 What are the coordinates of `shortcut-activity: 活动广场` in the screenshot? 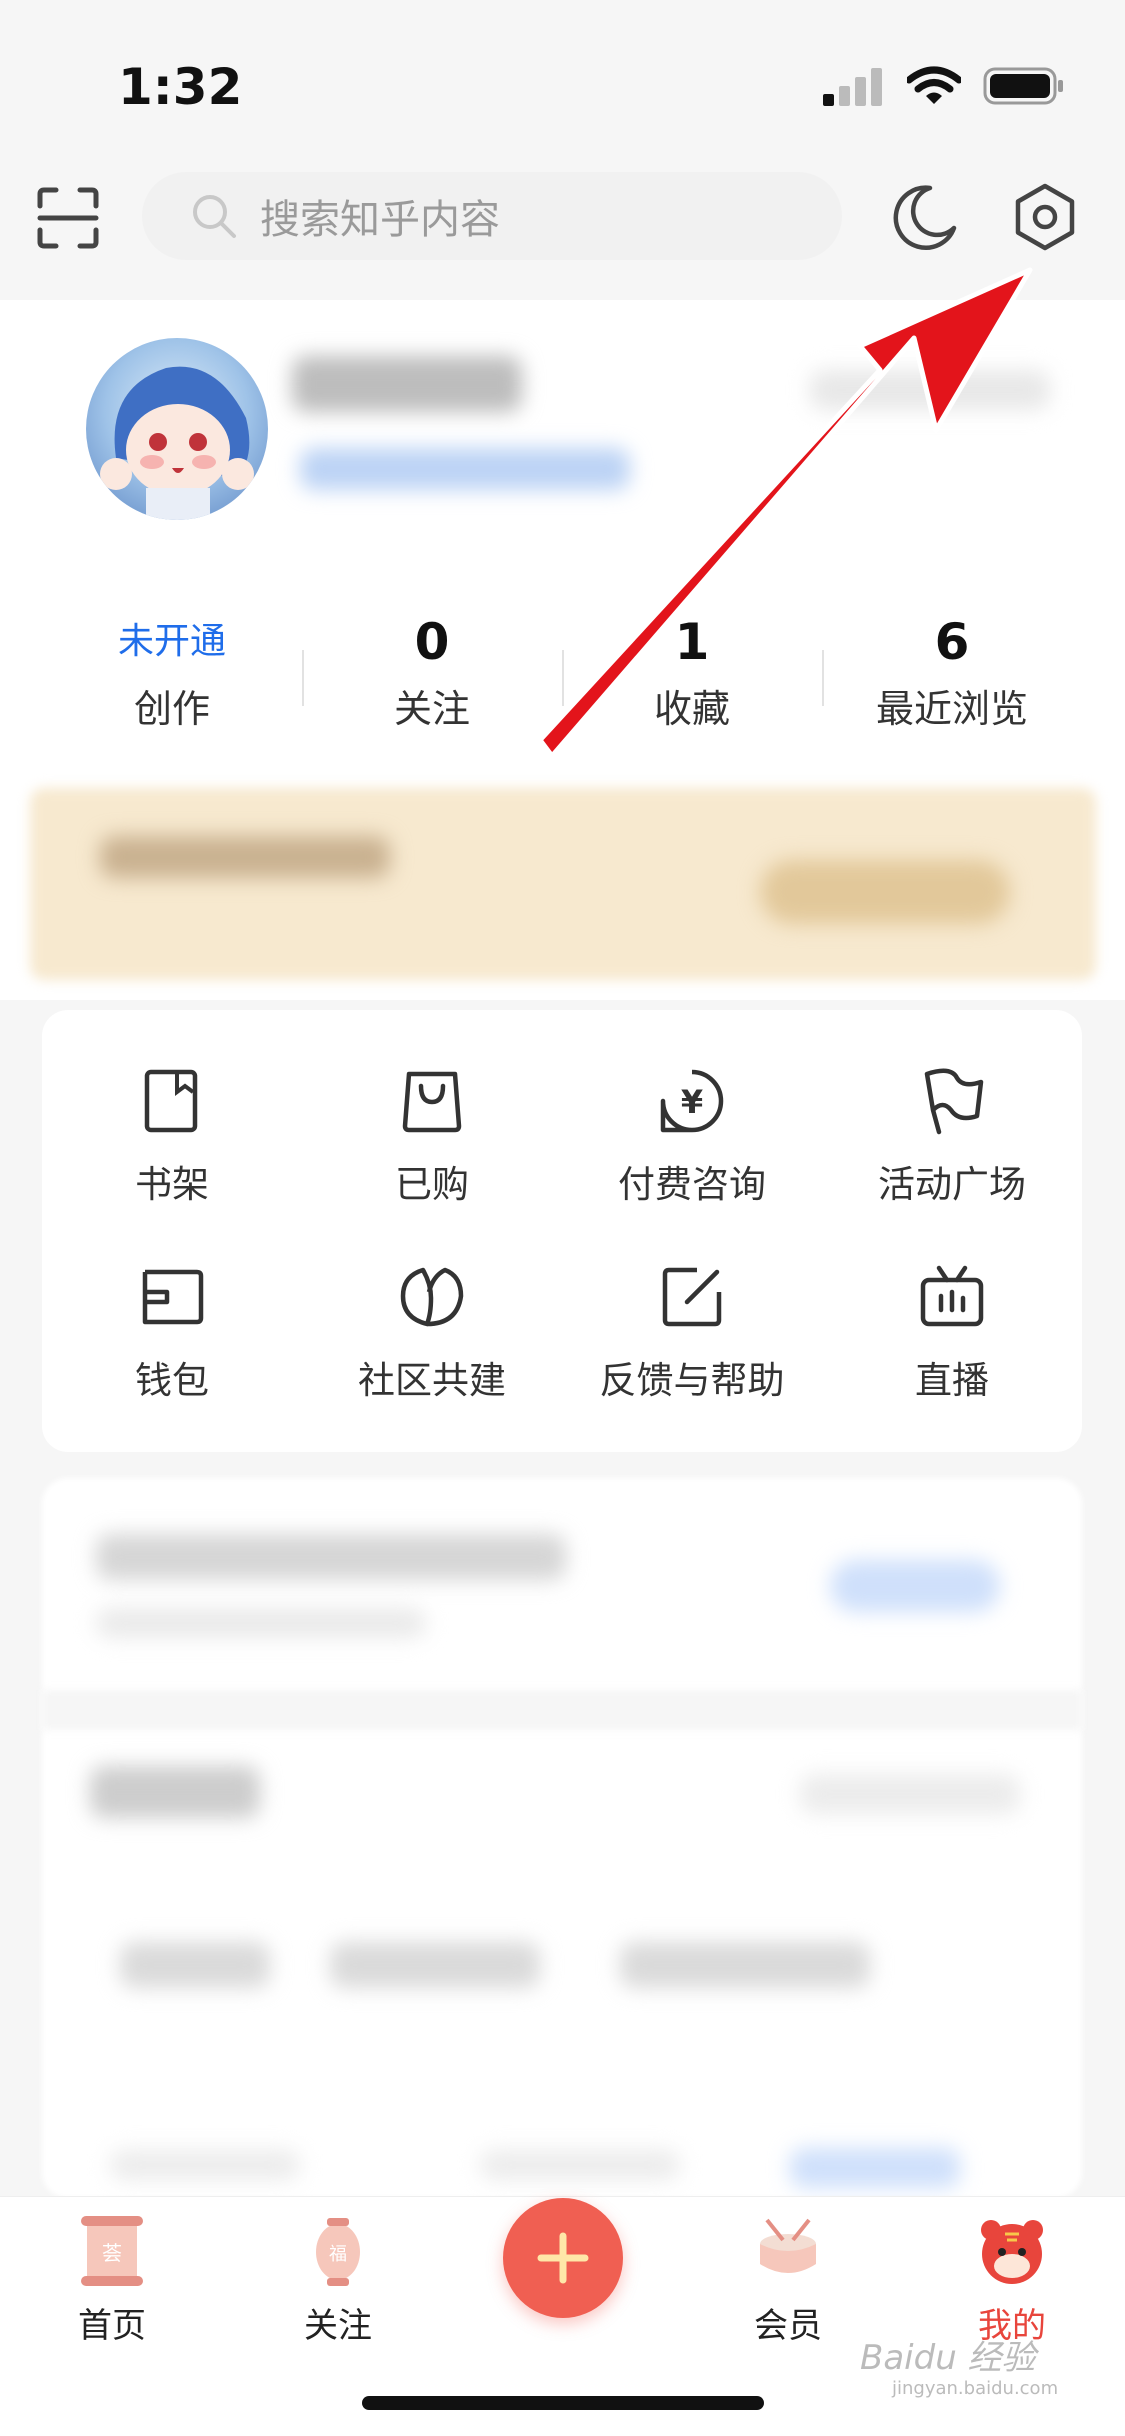 It's located at (952, 1137).